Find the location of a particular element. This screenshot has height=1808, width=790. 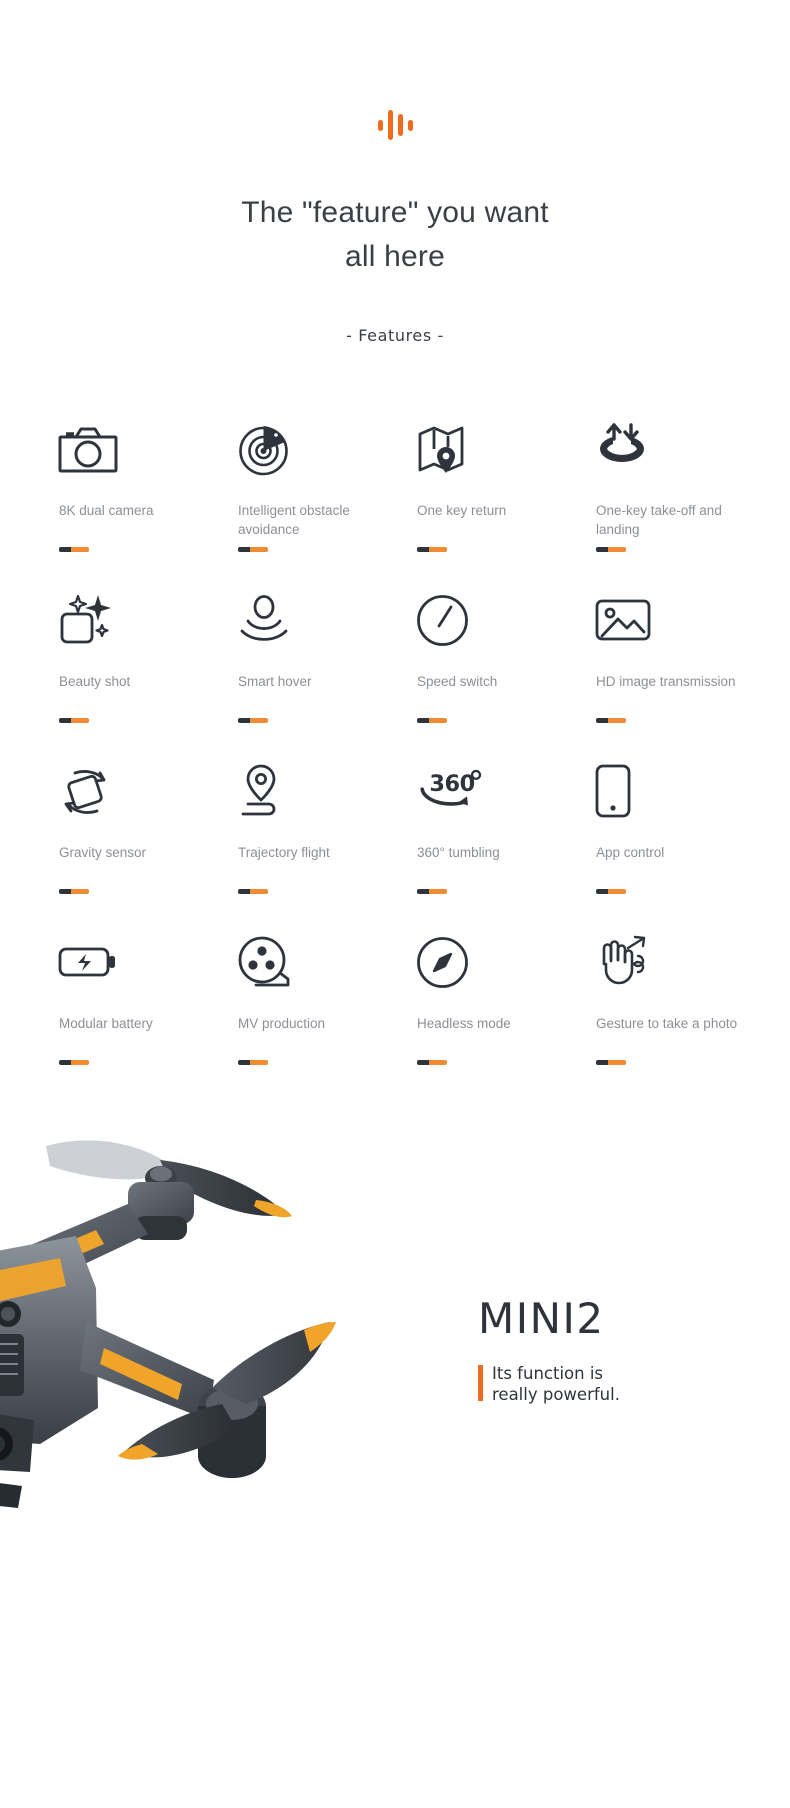

feature-item: 360 360° tumbling is located at coordinates (484, 845).